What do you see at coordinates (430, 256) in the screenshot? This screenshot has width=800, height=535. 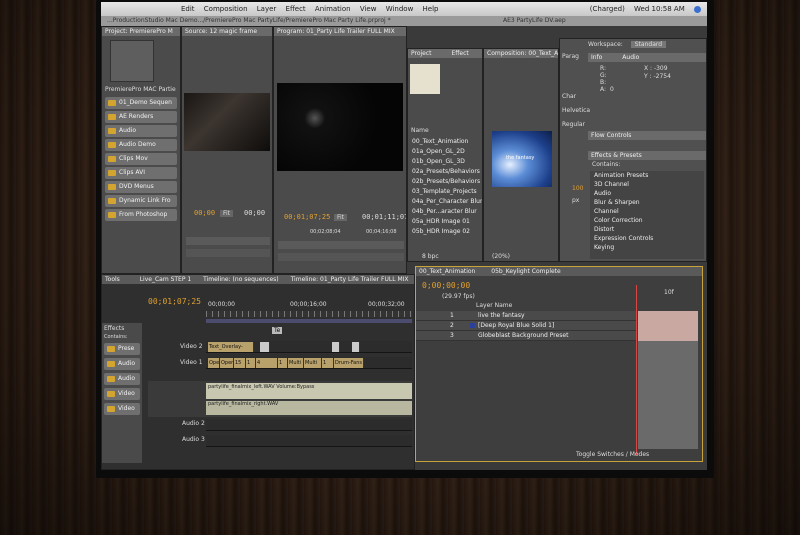 I see `ae-bpc: 8 bpc` at bounding box center [430, 256].